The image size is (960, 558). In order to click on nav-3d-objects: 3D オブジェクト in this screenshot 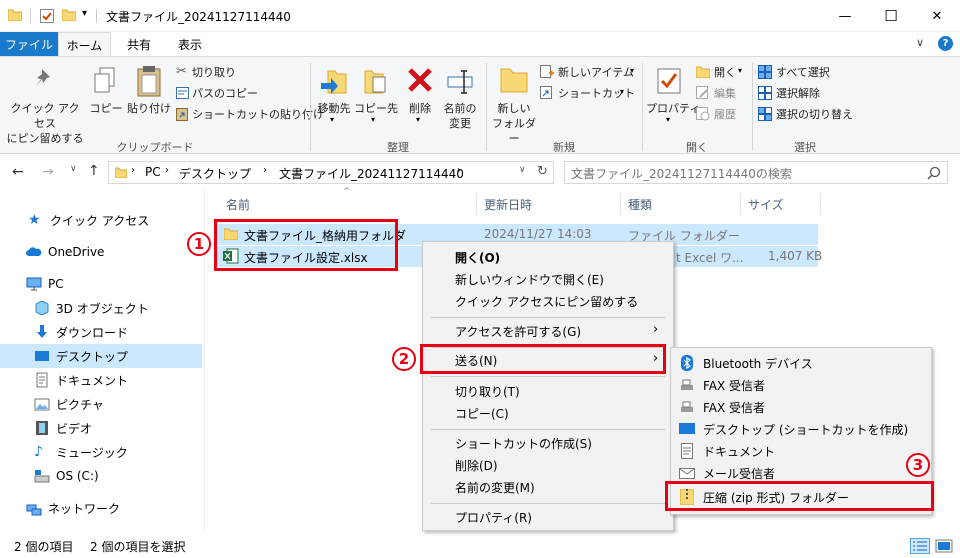, I will do `click(101, 308)`.